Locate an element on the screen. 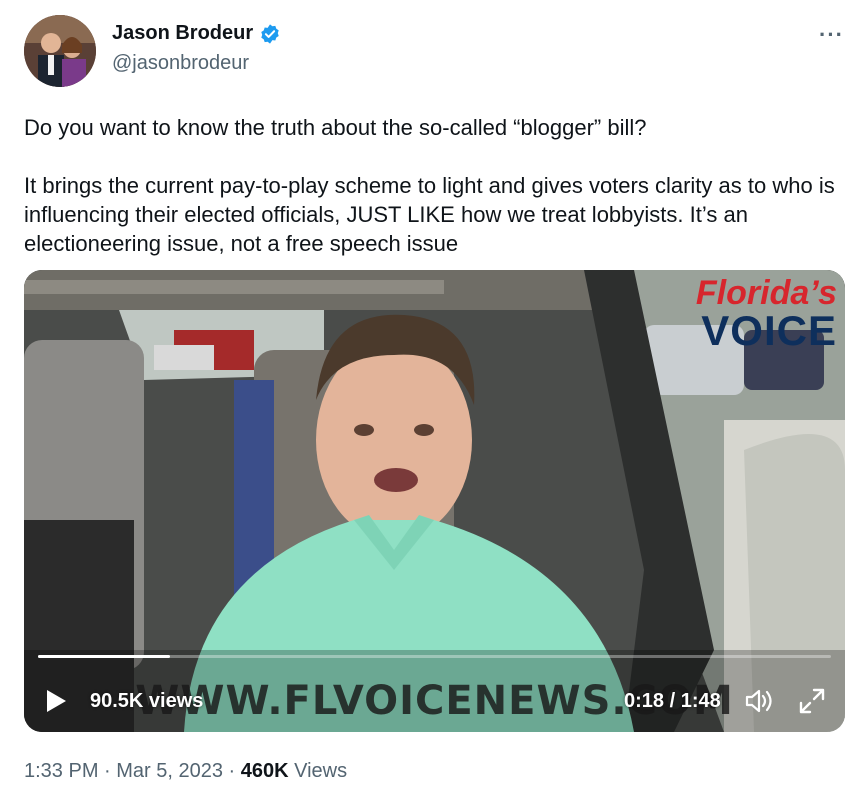 This screenshot has height=800, width=862. progress-fill is located at coordinates (104, 656).